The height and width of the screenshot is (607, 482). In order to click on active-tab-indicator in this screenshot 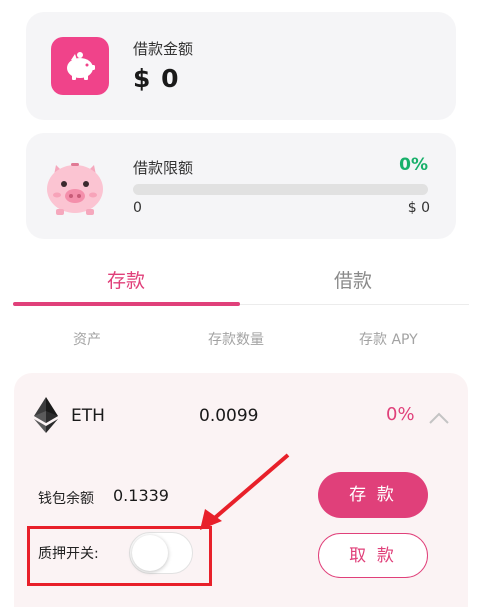, I will do `click(126, 304)`.